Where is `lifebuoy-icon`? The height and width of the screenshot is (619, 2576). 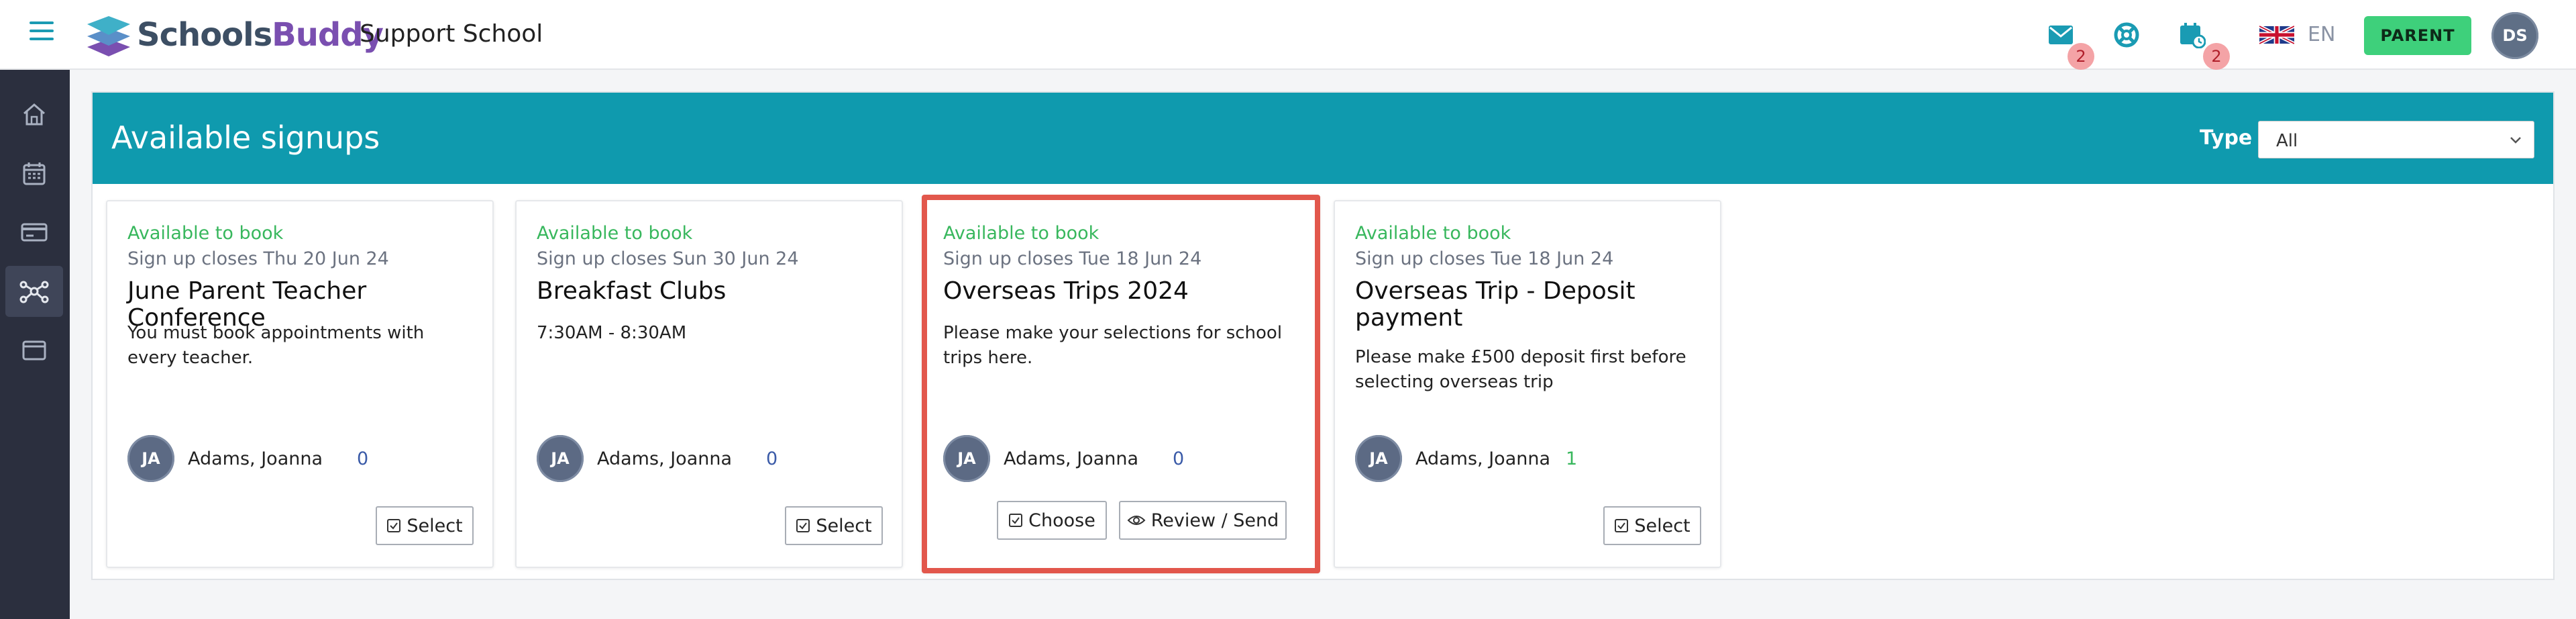
lifebuoy-icon is located at coordinates (2126, 35).